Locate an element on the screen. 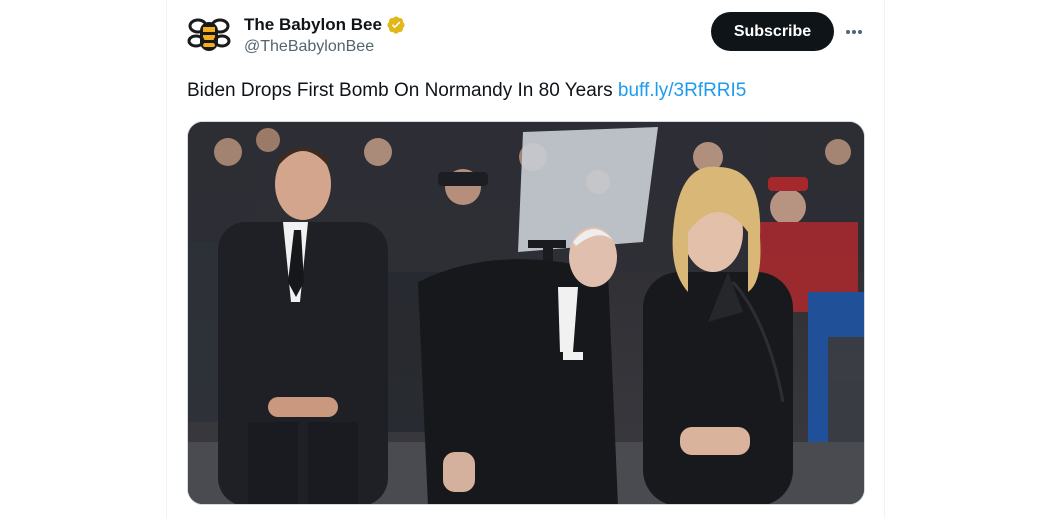  tweet-link: buff.ly/3RfRRI5 is located at coordinates (682, 90).